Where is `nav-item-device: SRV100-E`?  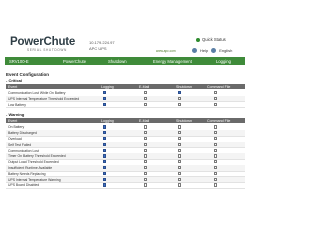 nav-item-device: SRV100-E is located at coordinates (19, 61).